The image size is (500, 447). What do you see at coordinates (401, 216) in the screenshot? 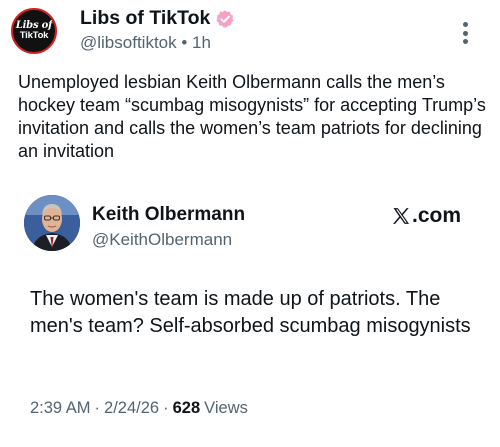
I see `x-logo-icon` at bounding box center [401, 216].